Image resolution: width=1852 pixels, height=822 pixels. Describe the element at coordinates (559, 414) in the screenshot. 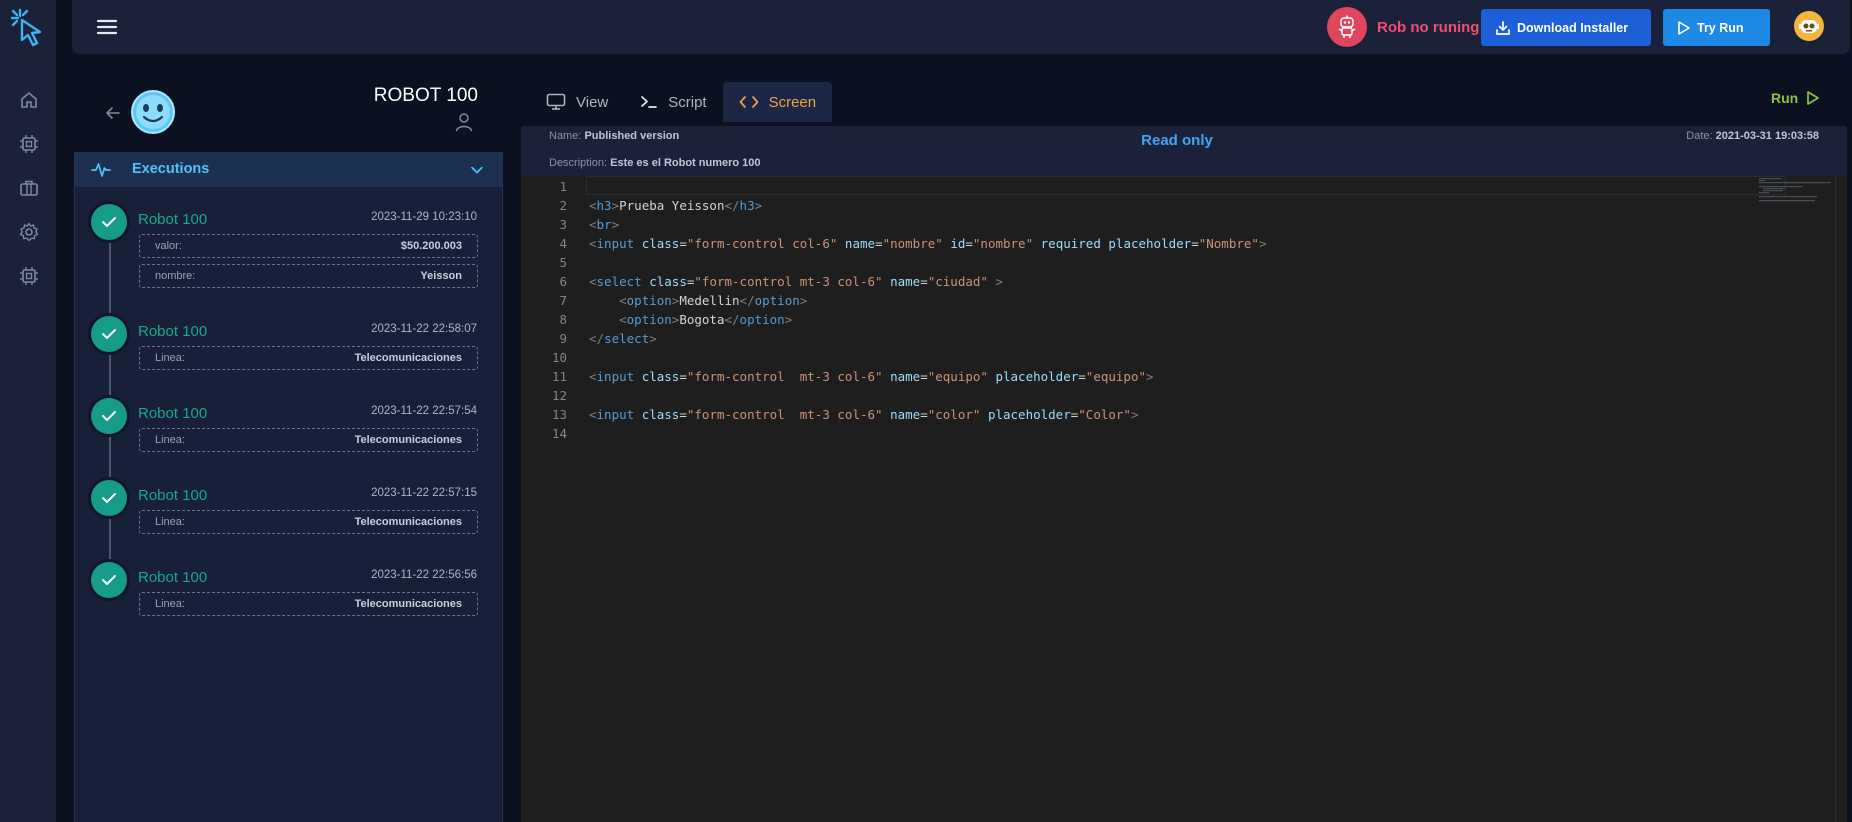

I see `line-number: 13` at that location.